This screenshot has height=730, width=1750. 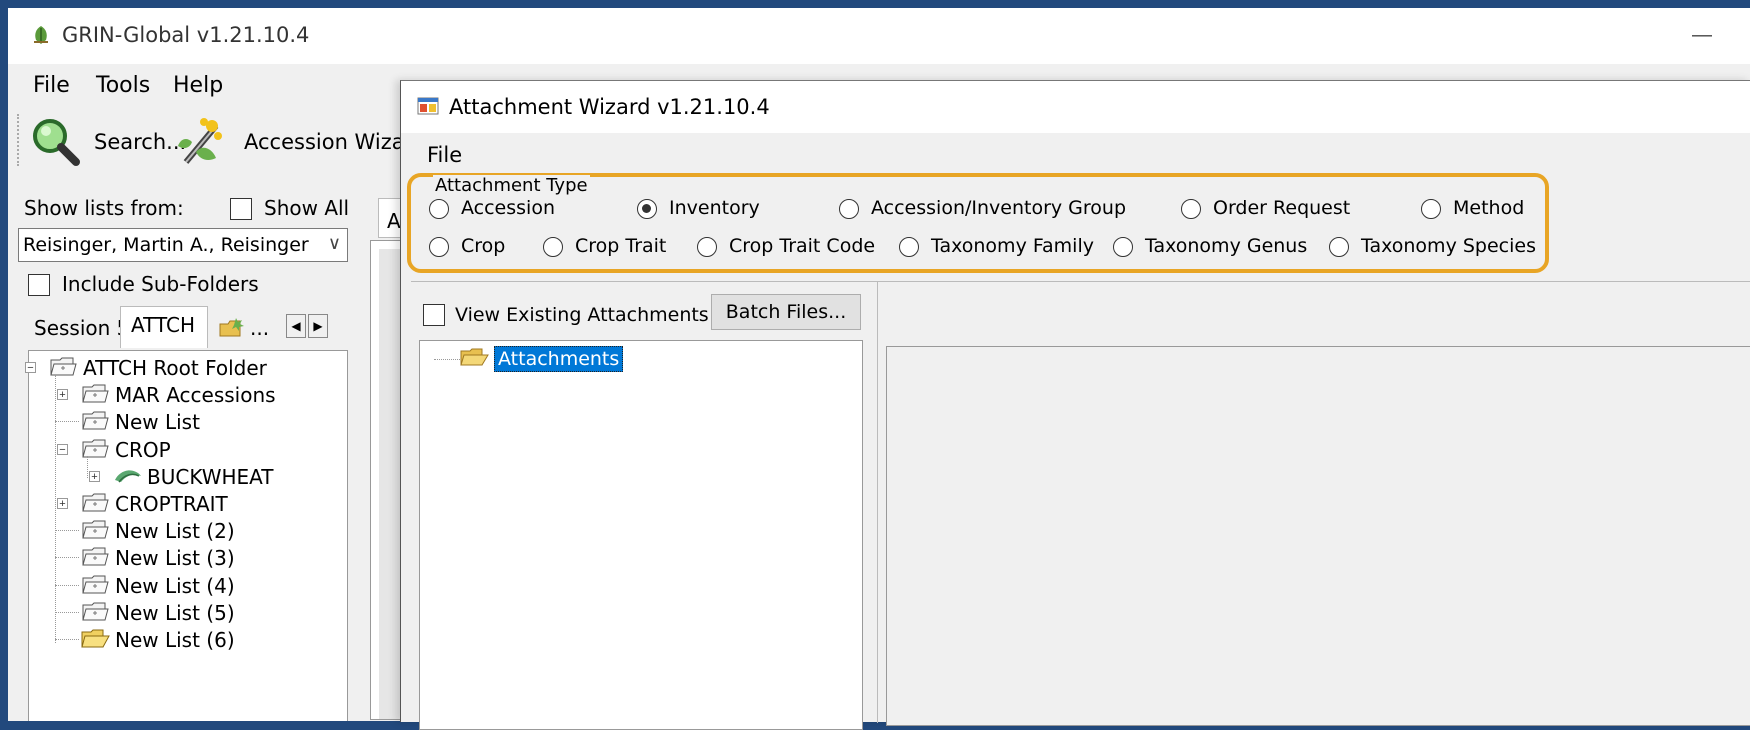 What do you see at coordinates (157, 422) in the screenshot?
I see `tree-node-label: New List` at bounding box center [157, 422].